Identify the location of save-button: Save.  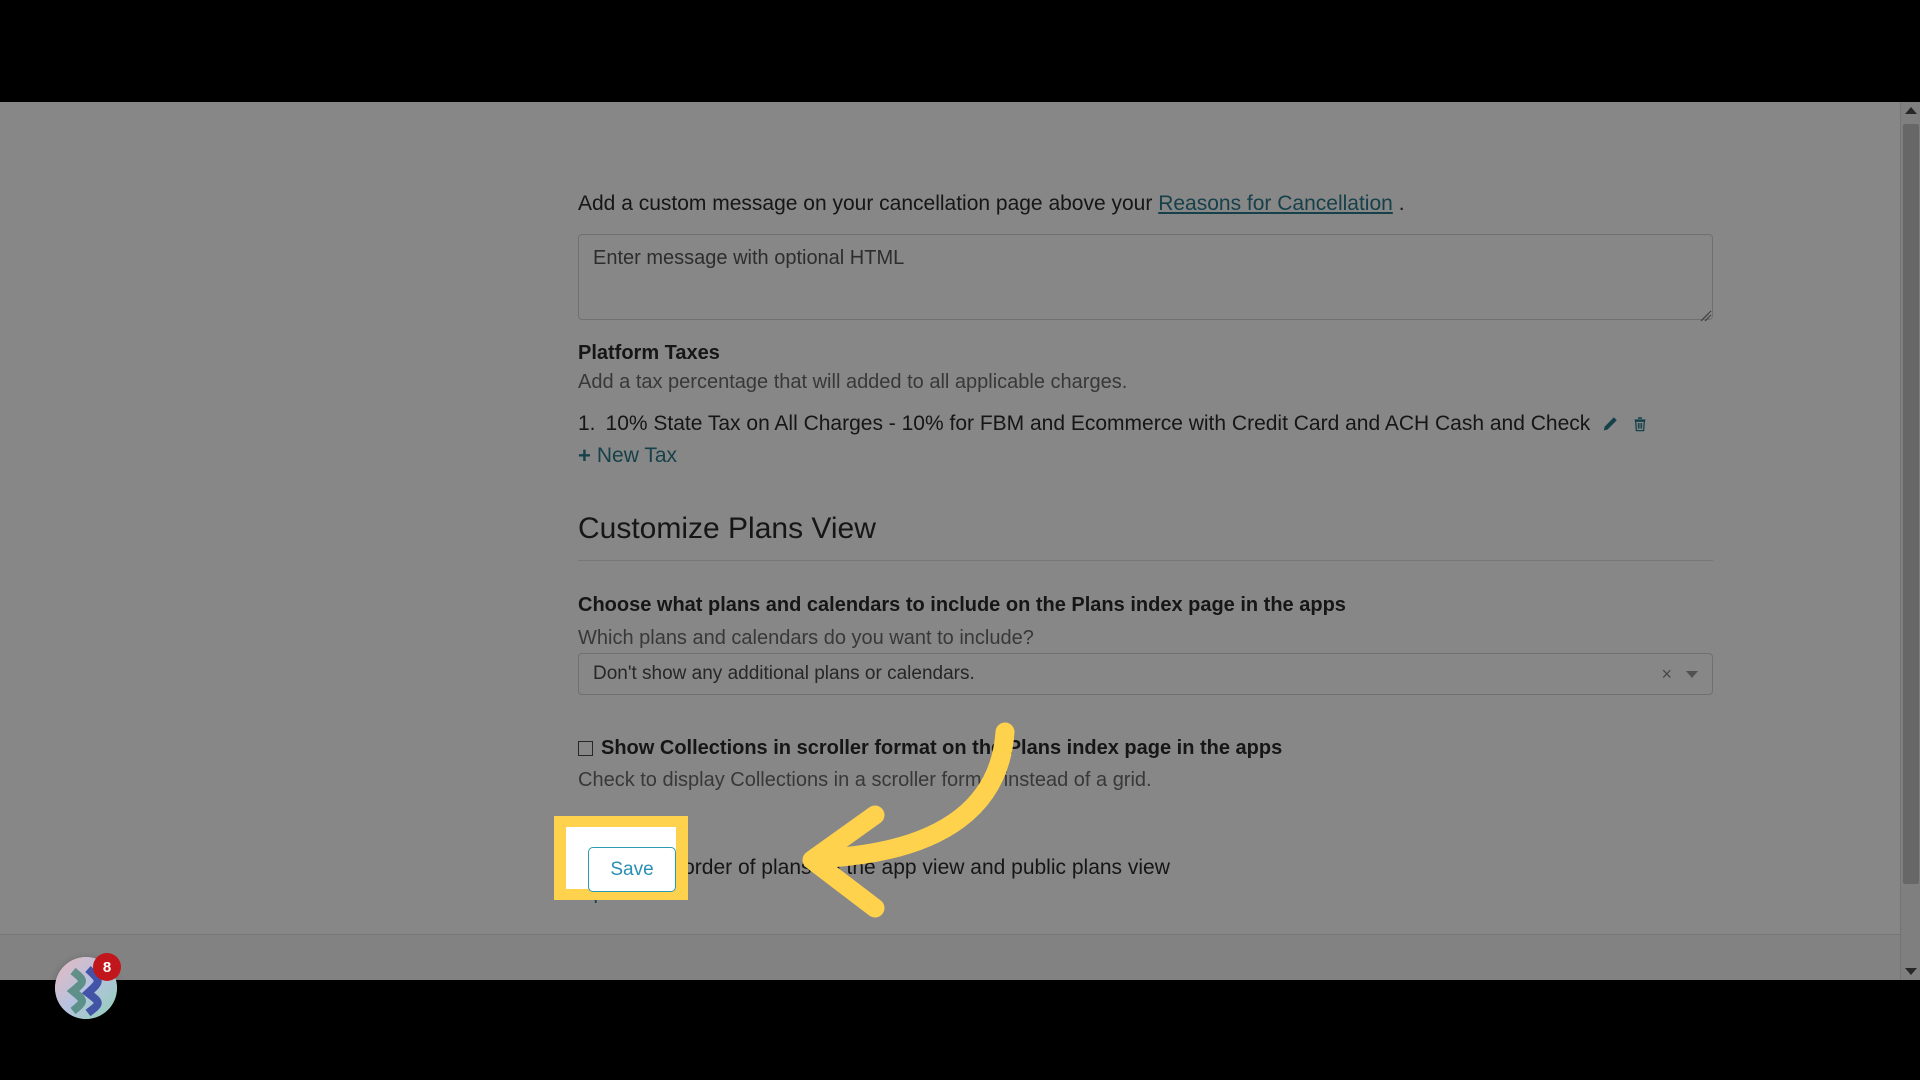
(632, 869).